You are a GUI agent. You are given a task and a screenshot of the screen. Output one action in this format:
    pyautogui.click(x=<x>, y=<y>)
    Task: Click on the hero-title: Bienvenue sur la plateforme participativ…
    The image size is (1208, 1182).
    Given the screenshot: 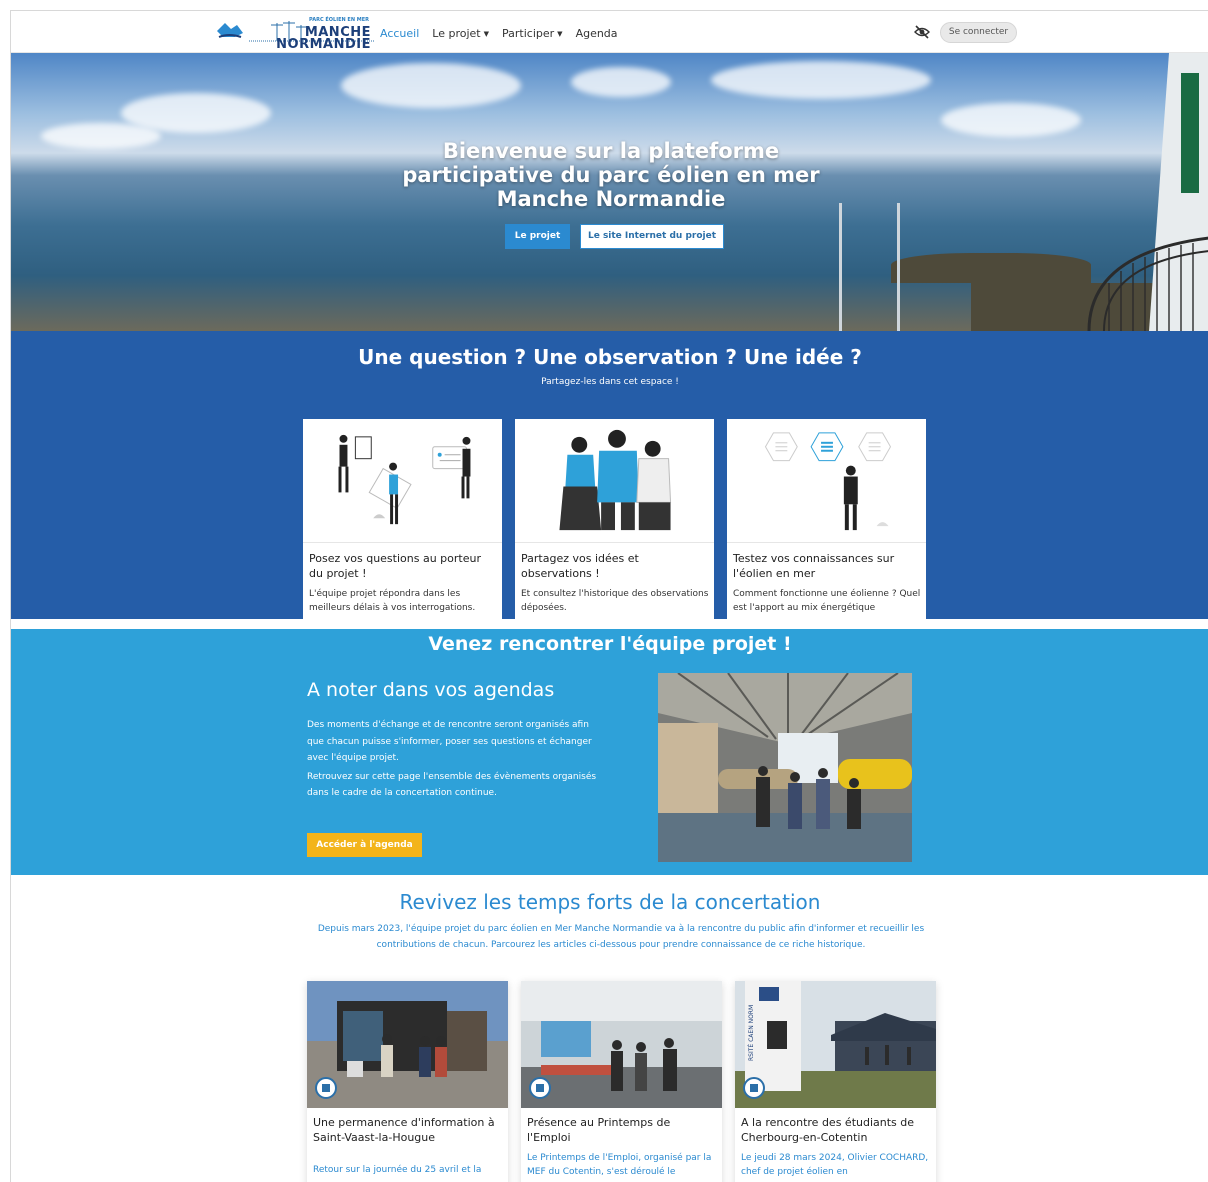 What is the action you would take?
    pyautogui.click(x=611, y=175)
    